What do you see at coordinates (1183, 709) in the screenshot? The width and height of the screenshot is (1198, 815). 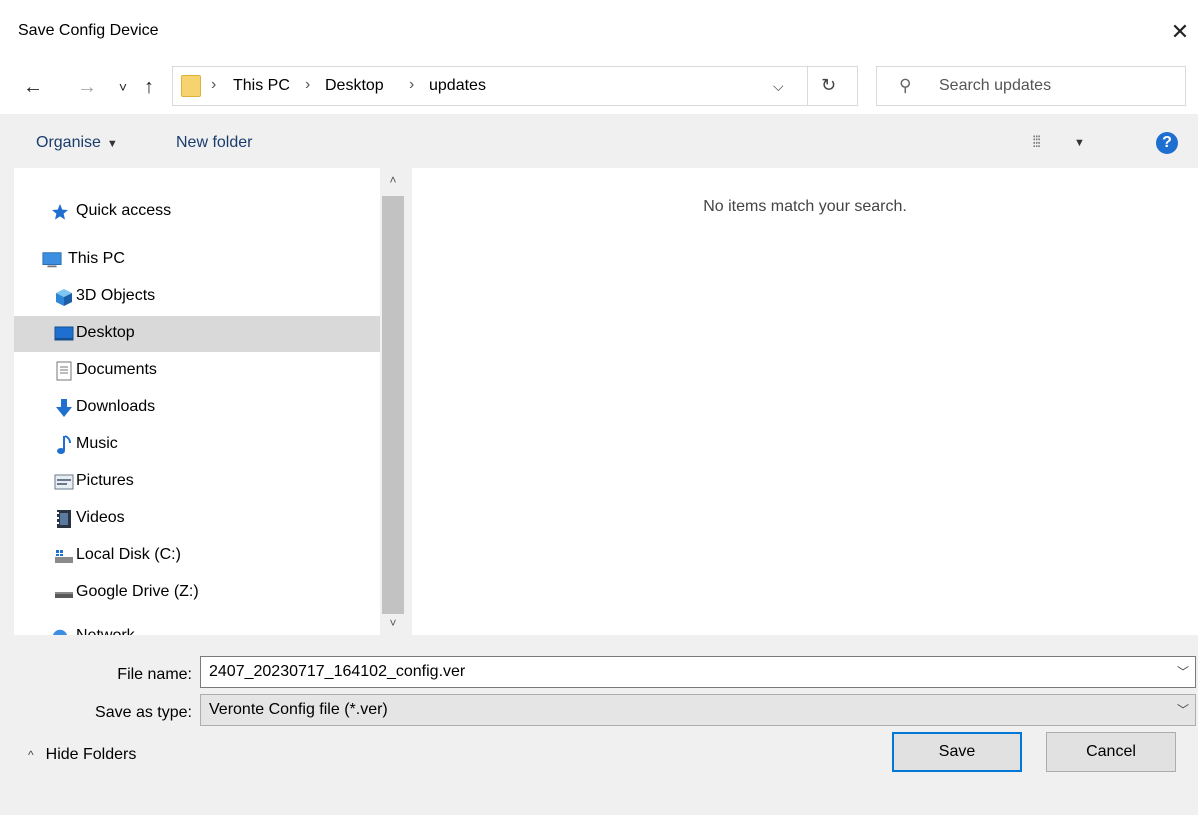 I see `save-type-dropdown-icon: ﹀` at bounding box center [1183, 709].